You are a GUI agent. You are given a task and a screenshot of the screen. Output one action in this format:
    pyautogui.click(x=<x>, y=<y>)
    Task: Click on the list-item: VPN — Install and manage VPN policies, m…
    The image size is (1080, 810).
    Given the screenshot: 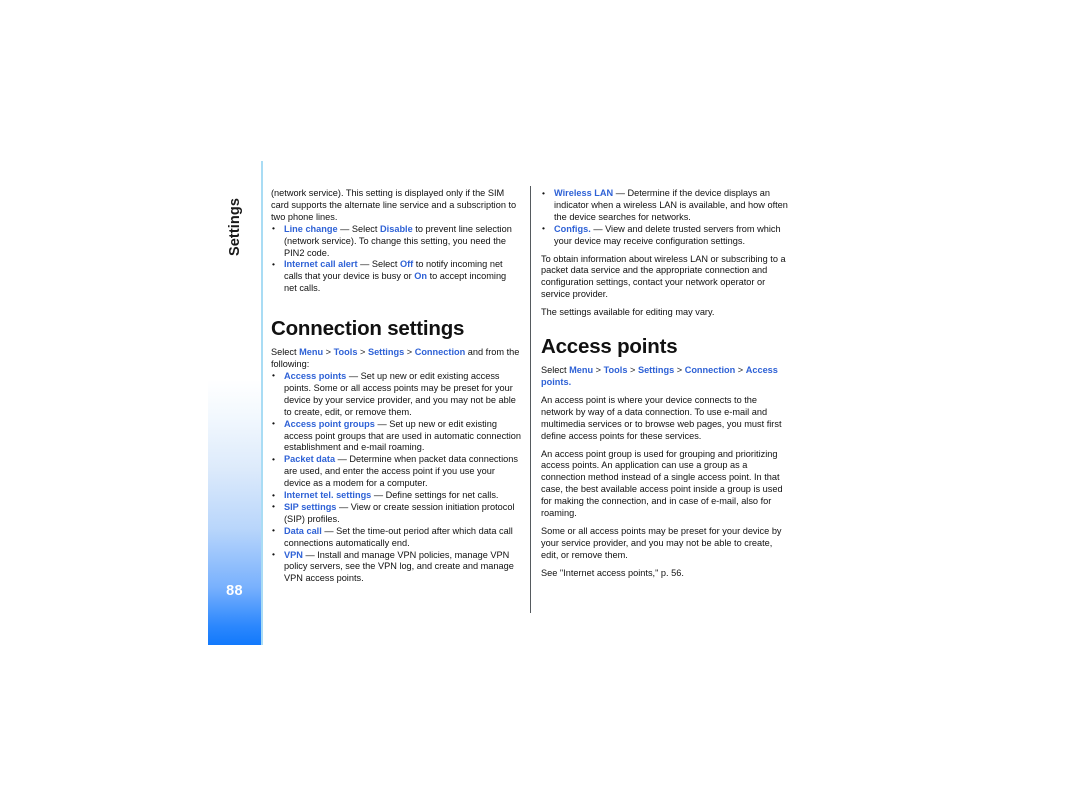 What is the action you would take?
    pyautogui.click(x=396, y=567)
    